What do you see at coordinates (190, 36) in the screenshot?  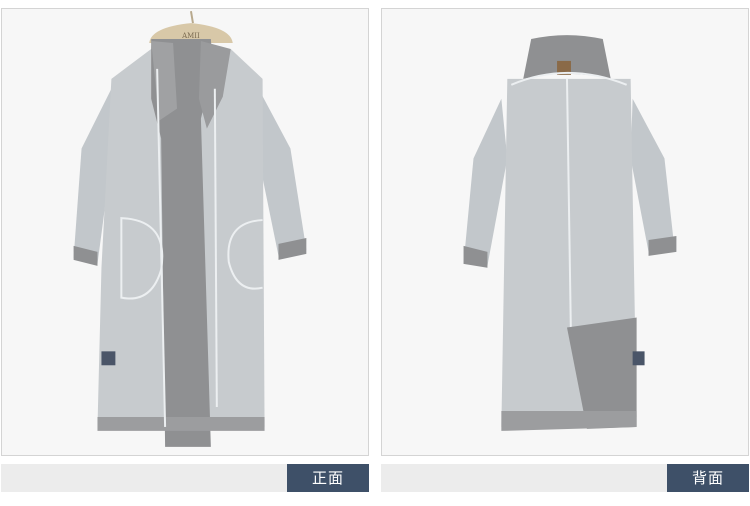 I see `hanger-brand: AMII` at bounding box center [190, 36].